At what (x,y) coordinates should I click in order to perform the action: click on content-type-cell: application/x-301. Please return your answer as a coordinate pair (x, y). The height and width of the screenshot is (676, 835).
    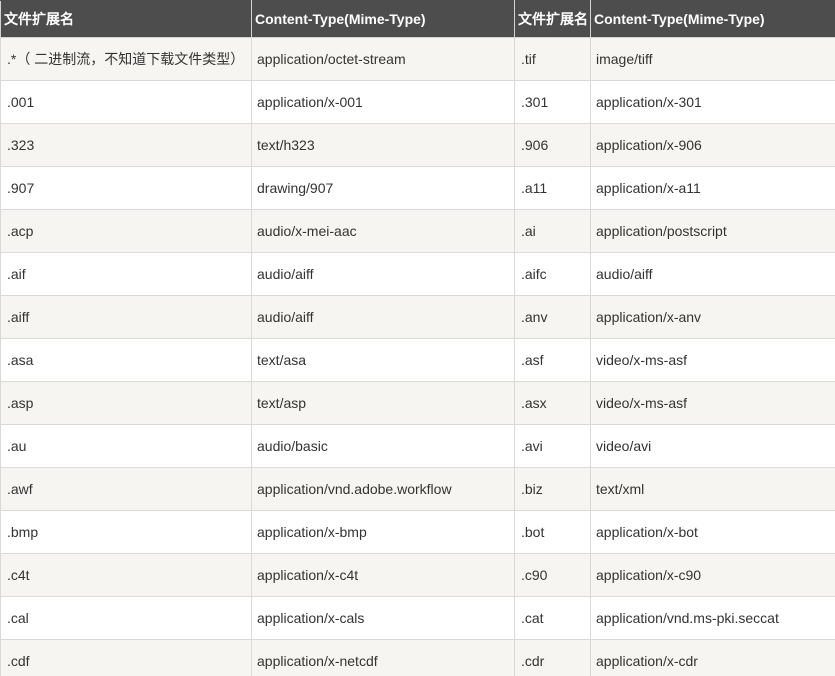
    Looking at the image, I should click on (712, 102).